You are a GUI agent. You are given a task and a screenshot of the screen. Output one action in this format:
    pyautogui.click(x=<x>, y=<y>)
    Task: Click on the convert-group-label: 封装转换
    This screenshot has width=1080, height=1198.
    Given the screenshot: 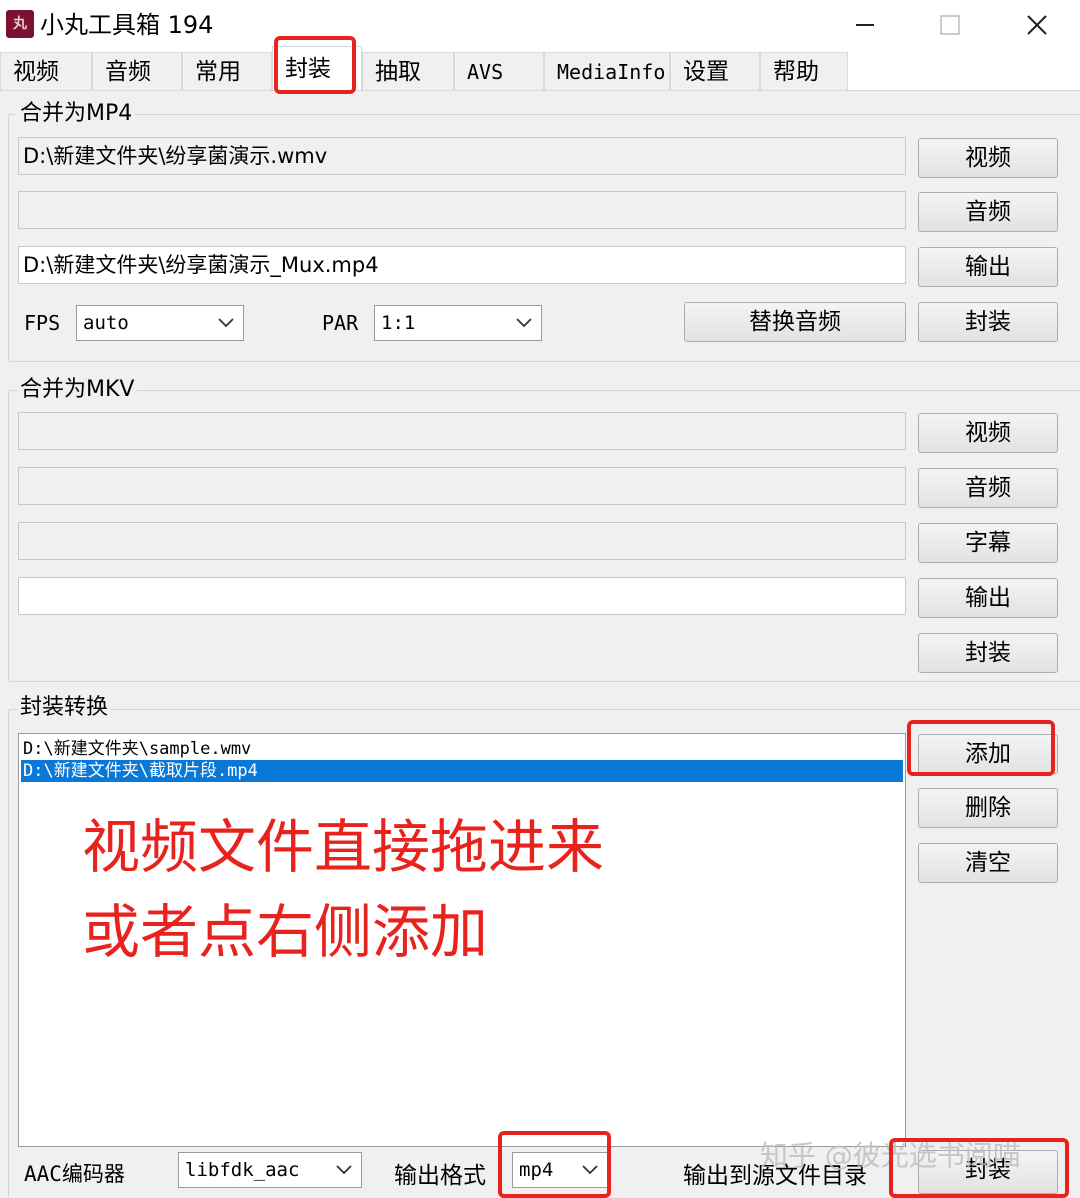 What is the action you would take?
    pyautogui.click(x=64, y=708)
    